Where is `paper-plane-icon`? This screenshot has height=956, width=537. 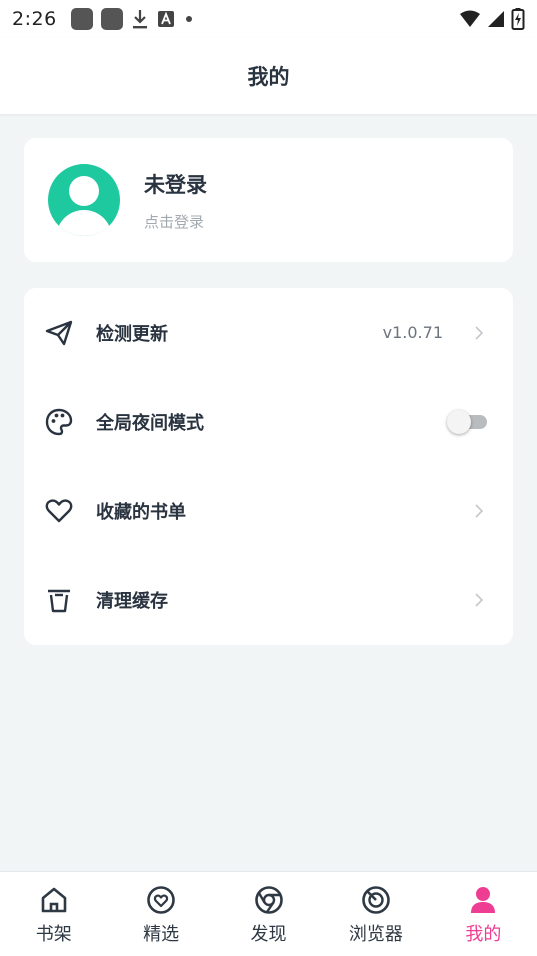
paper-plane-icon is located at coordinates (59, 333).